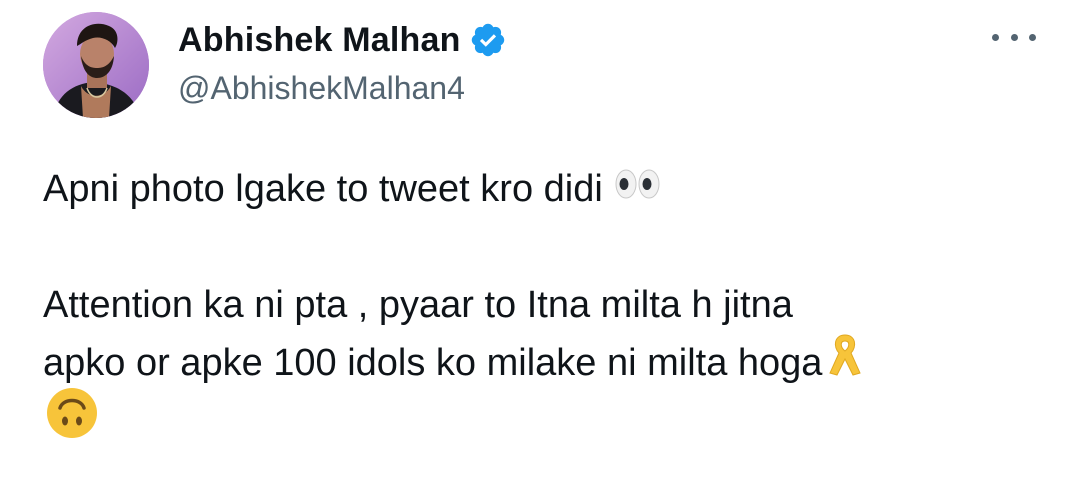 The height and width of the screenshot is (499, 1080). What do you see at coordinates (321, 88) in the screenshot?
I see `author-handle: @AbhishekMalhan4` at bounding box center [321, 88].